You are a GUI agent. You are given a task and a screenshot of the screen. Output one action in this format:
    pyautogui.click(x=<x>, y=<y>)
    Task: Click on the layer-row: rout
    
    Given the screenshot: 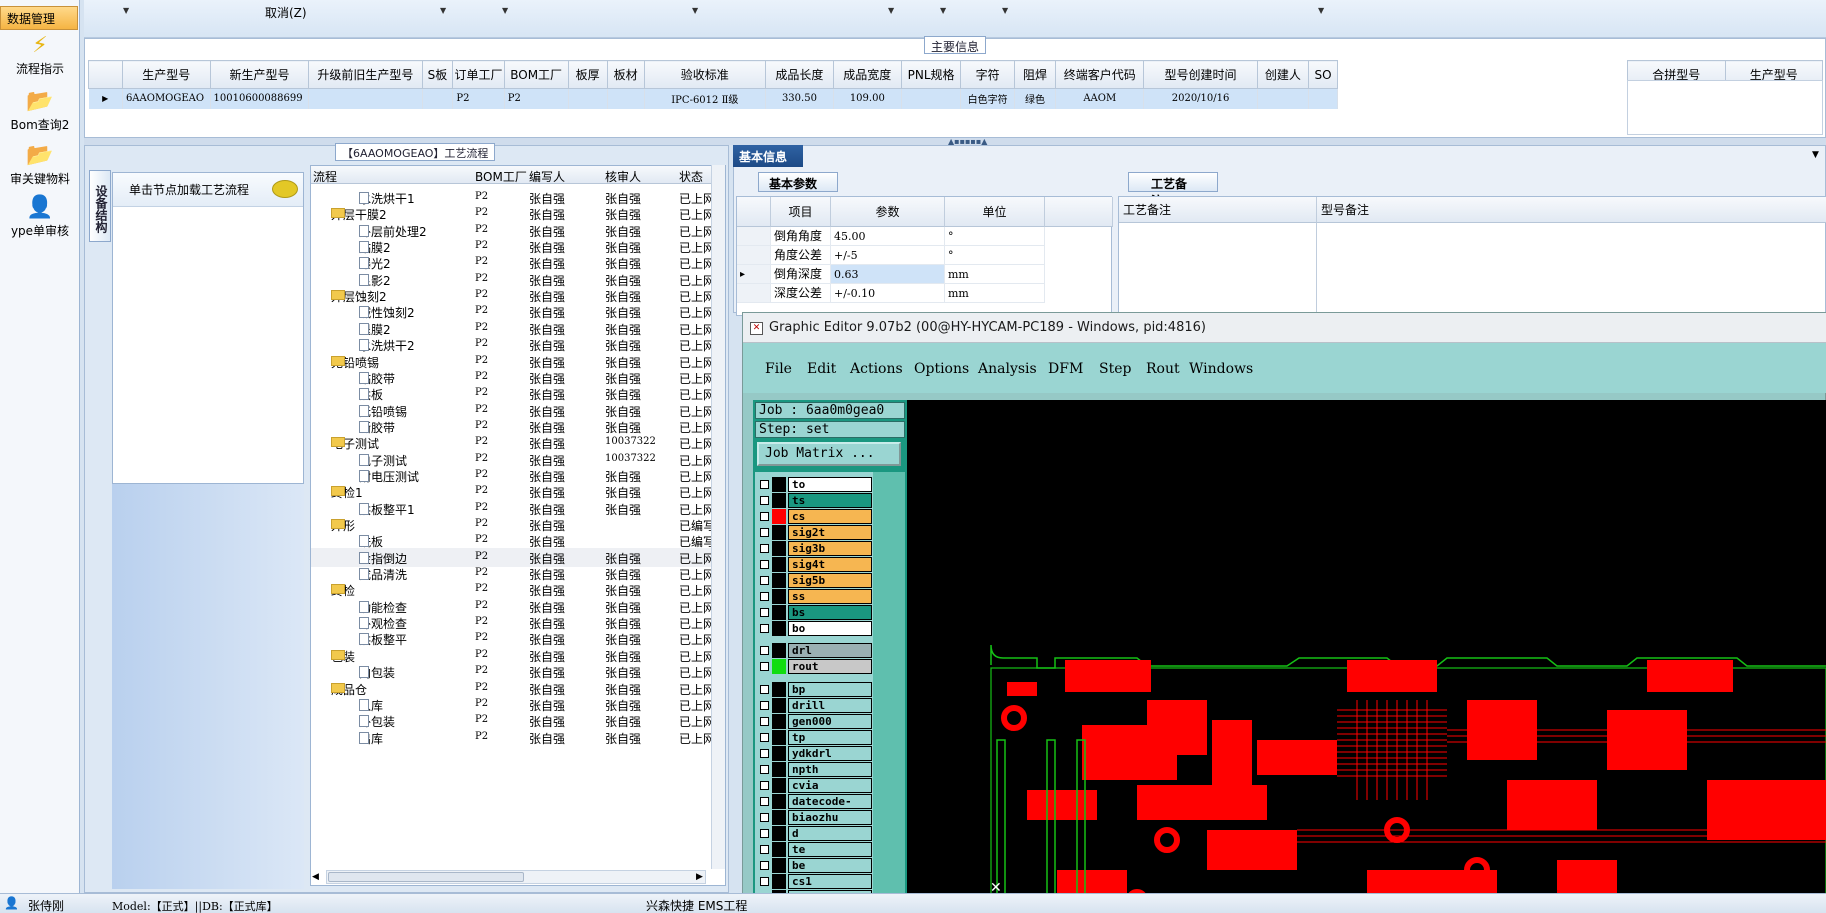 What is the action you would take?
    pyautogui.click(x=815, y=666)
    